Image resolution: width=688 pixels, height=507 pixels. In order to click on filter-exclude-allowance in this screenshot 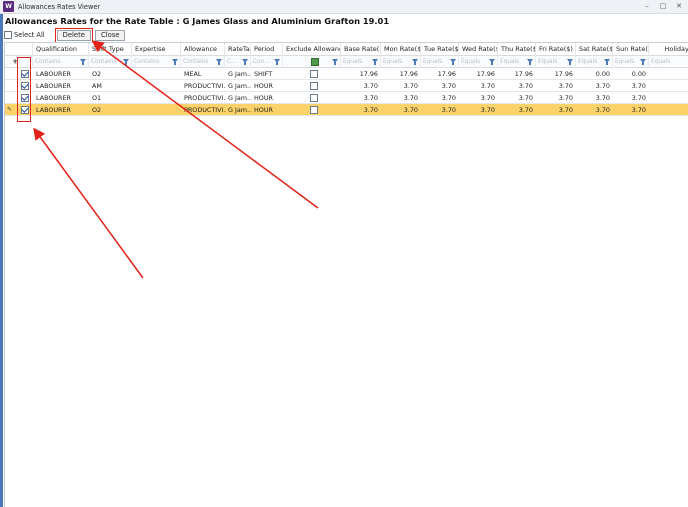, I will do `click(312, 62)`.